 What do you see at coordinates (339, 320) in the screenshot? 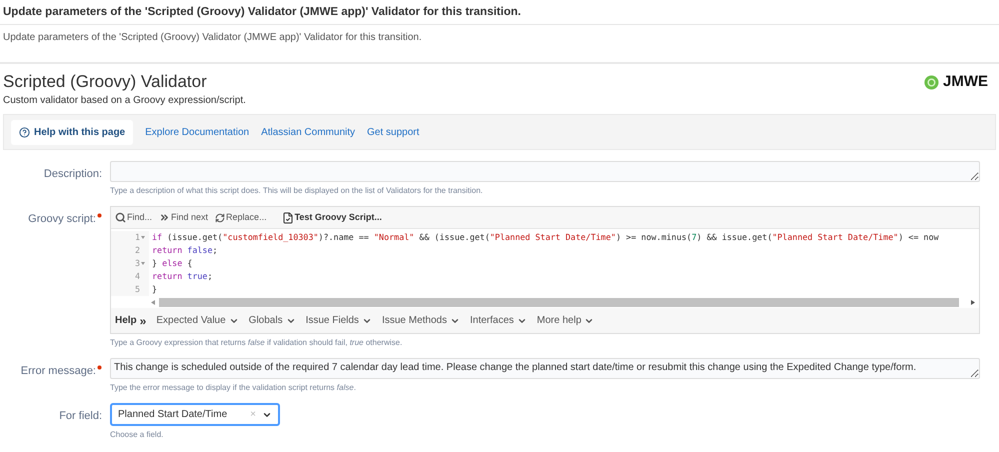
I see `help-menu-dropdown: Issue Fields` at bounding box center [339, 320].